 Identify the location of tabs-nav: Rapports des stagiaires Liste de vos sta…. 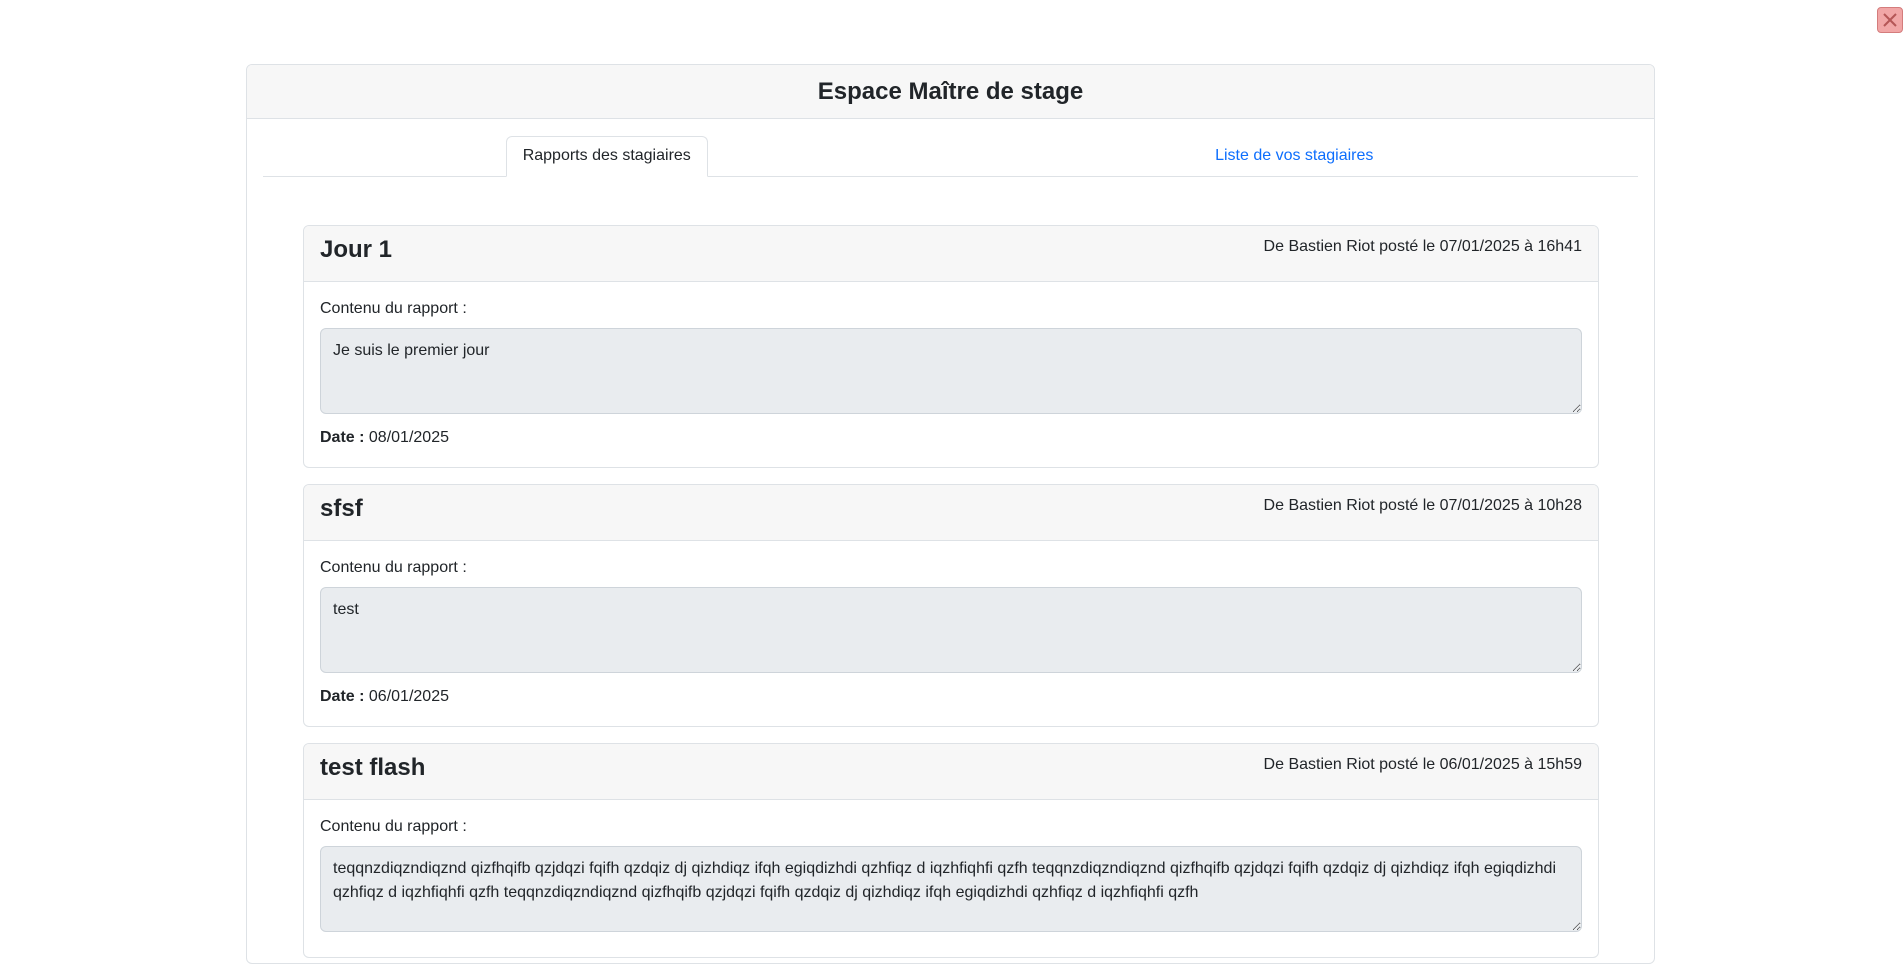
(950, 156).